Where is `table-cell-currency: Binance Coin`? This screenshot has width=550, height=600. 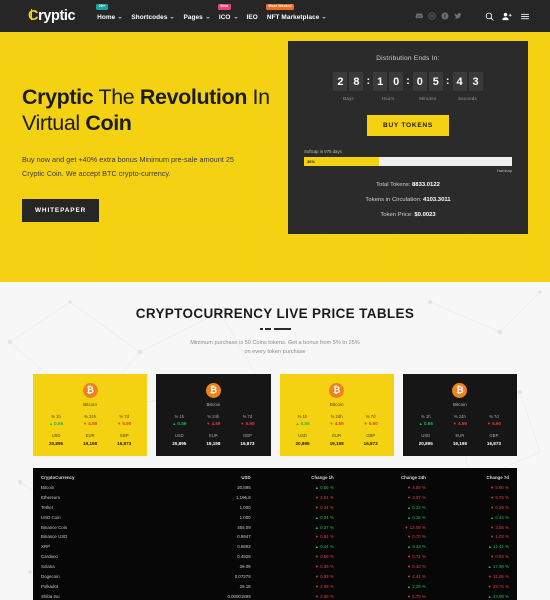
table-cell-currency: Binance Coin is located at coordinates (54, 527).